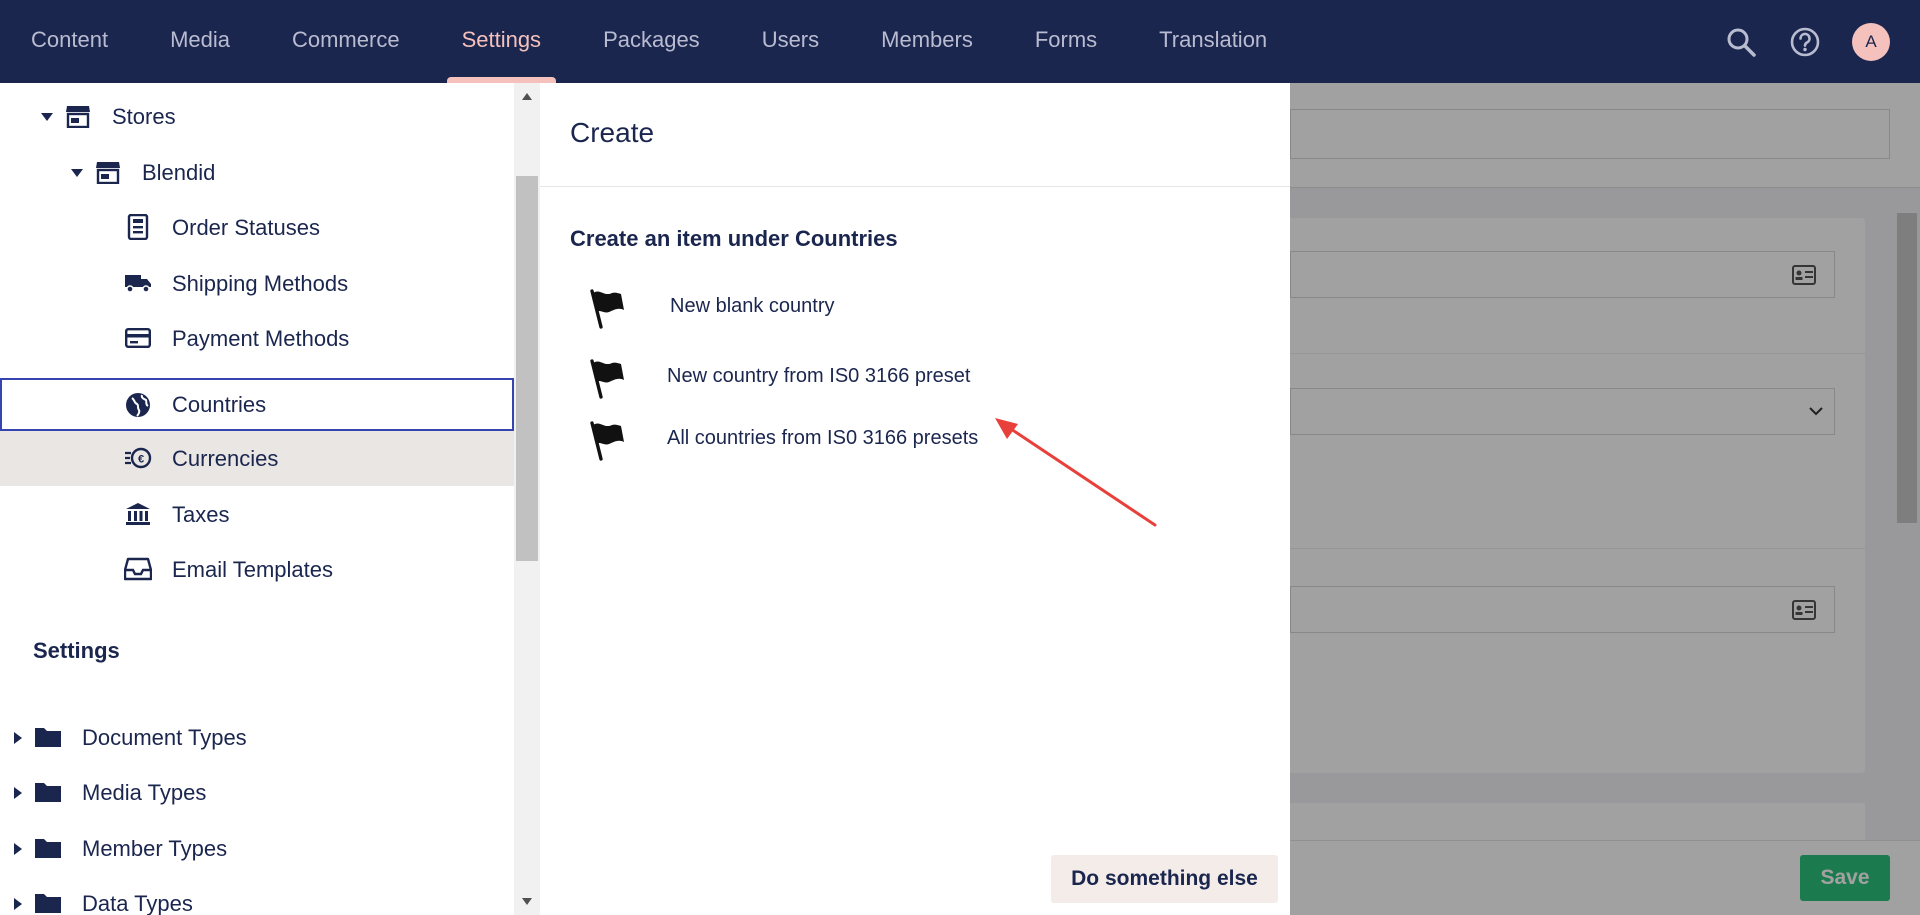  Describe the element at coordinates (257, 895) in the screenshot. I see `tree-item-data-types: Data Types` at that location.